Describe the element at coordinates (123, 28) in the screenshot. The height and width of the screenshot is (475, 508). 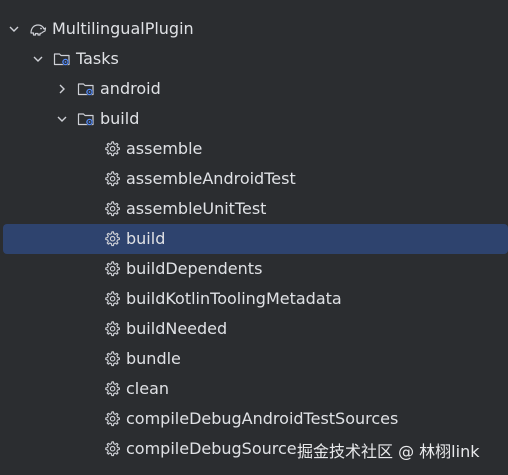
I see `tree-node-label: MultilingualPlugin` at that location.